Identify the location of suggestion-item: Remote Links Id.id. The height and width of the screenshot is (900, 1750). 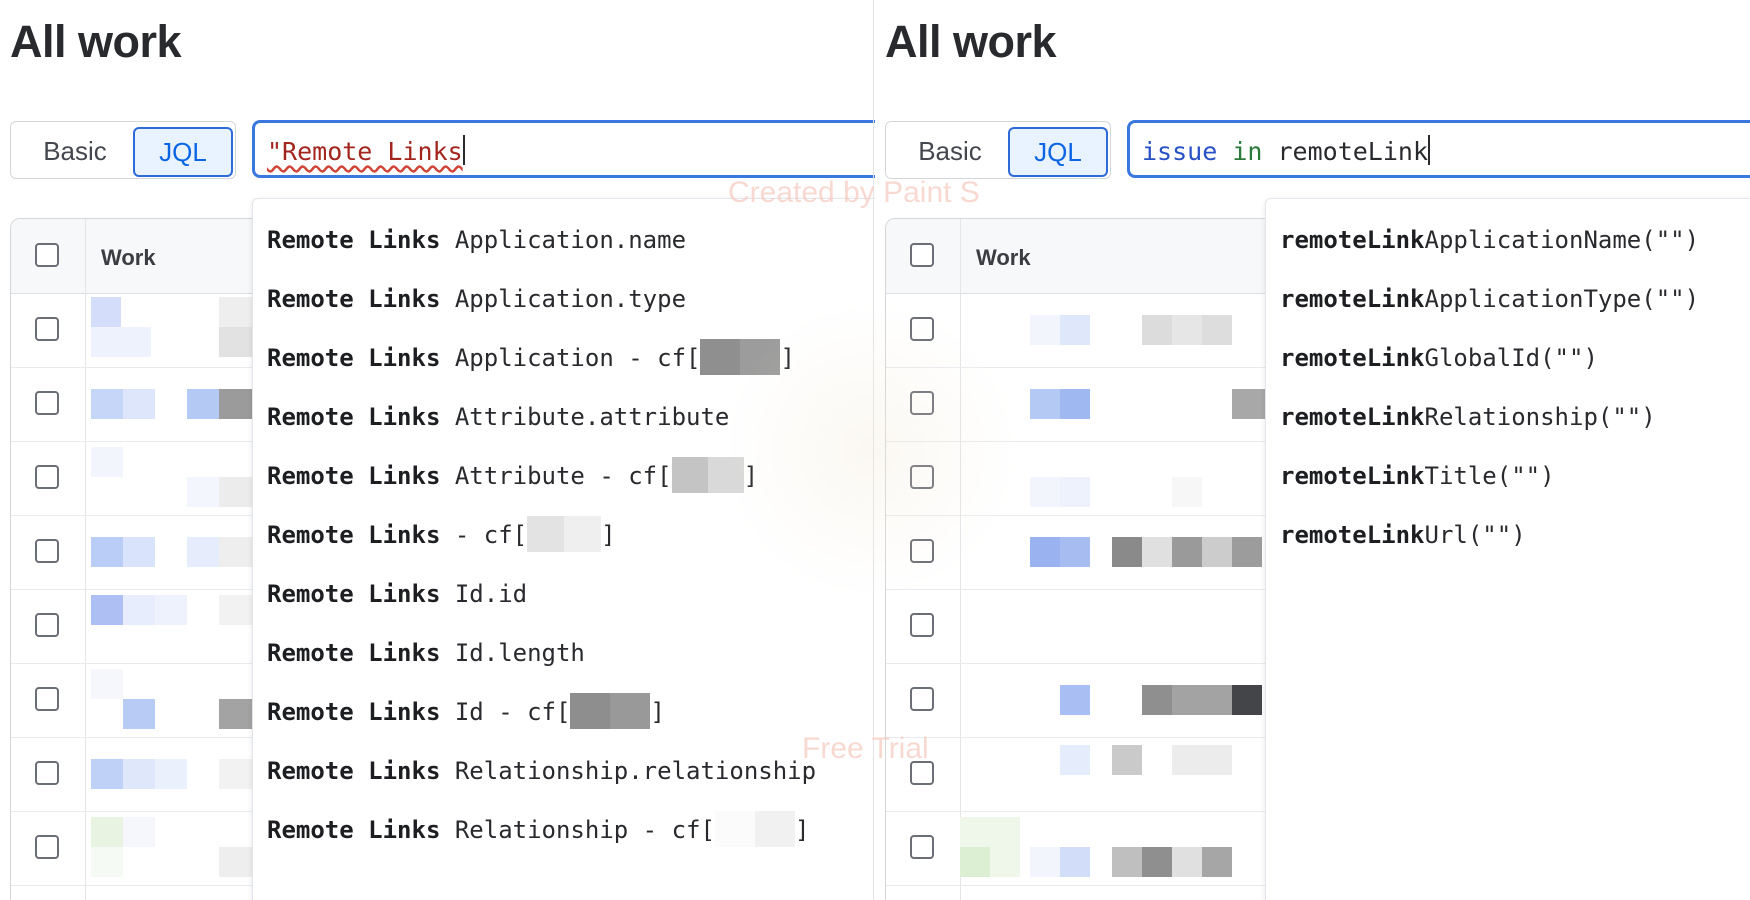
(397, 594).